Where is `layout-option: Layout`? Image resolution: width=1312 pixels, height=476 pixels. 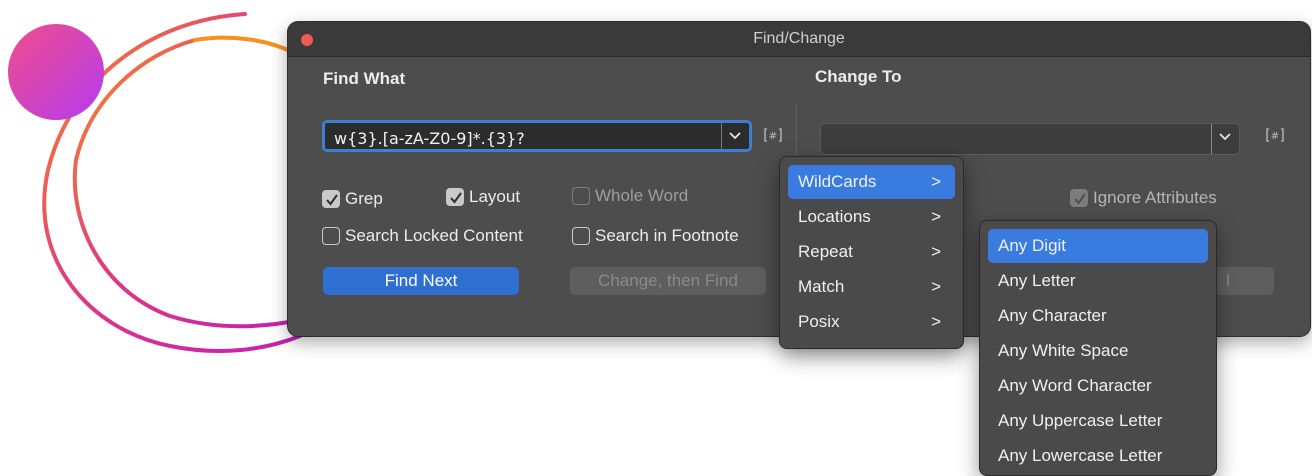 layout-option: Layout is located at coordinates (483, 197).